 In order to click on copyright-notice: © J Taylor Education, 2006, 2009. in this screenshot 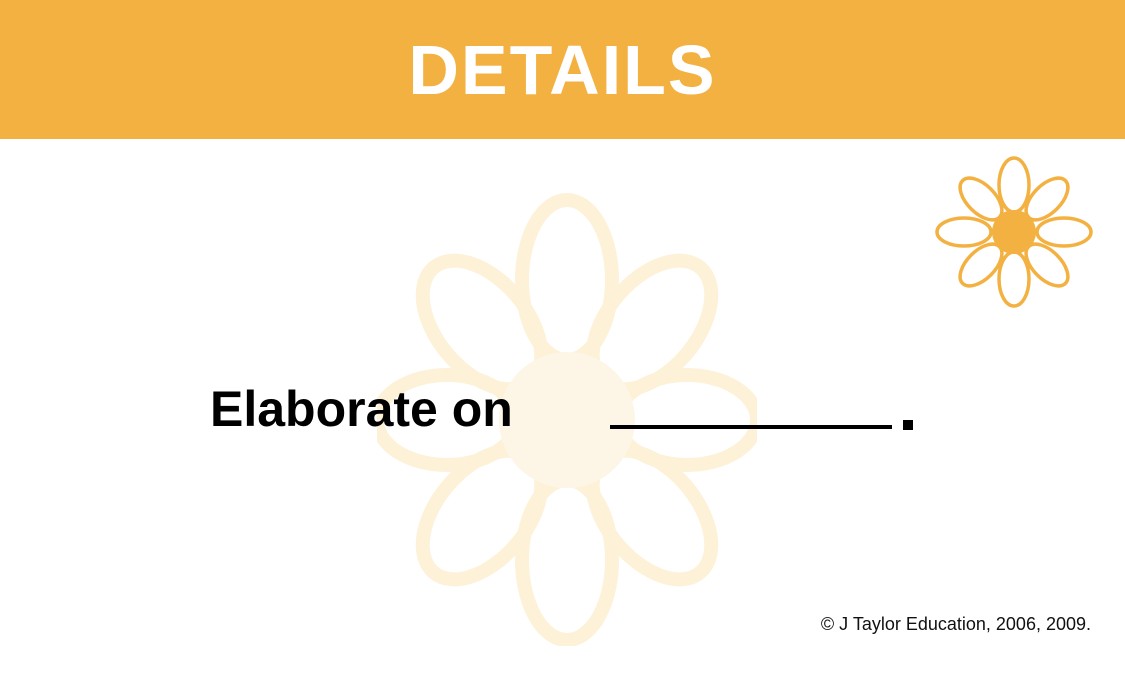, I will do `click(955, 624)`.